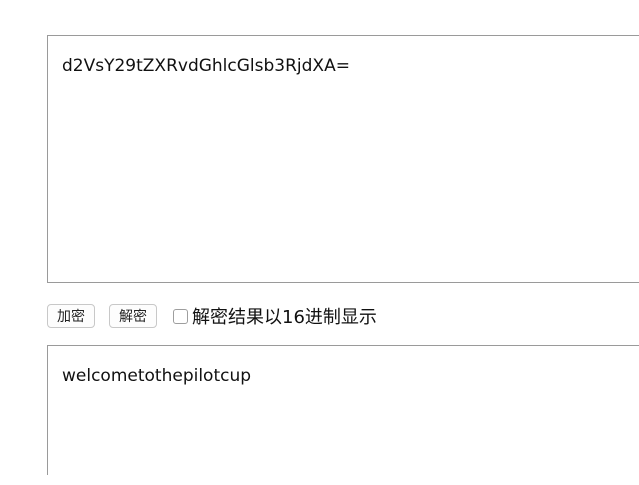 The height and width of the screenshot is (485, 639). I want to click on hex-output-checkbox, so click(180, 316).